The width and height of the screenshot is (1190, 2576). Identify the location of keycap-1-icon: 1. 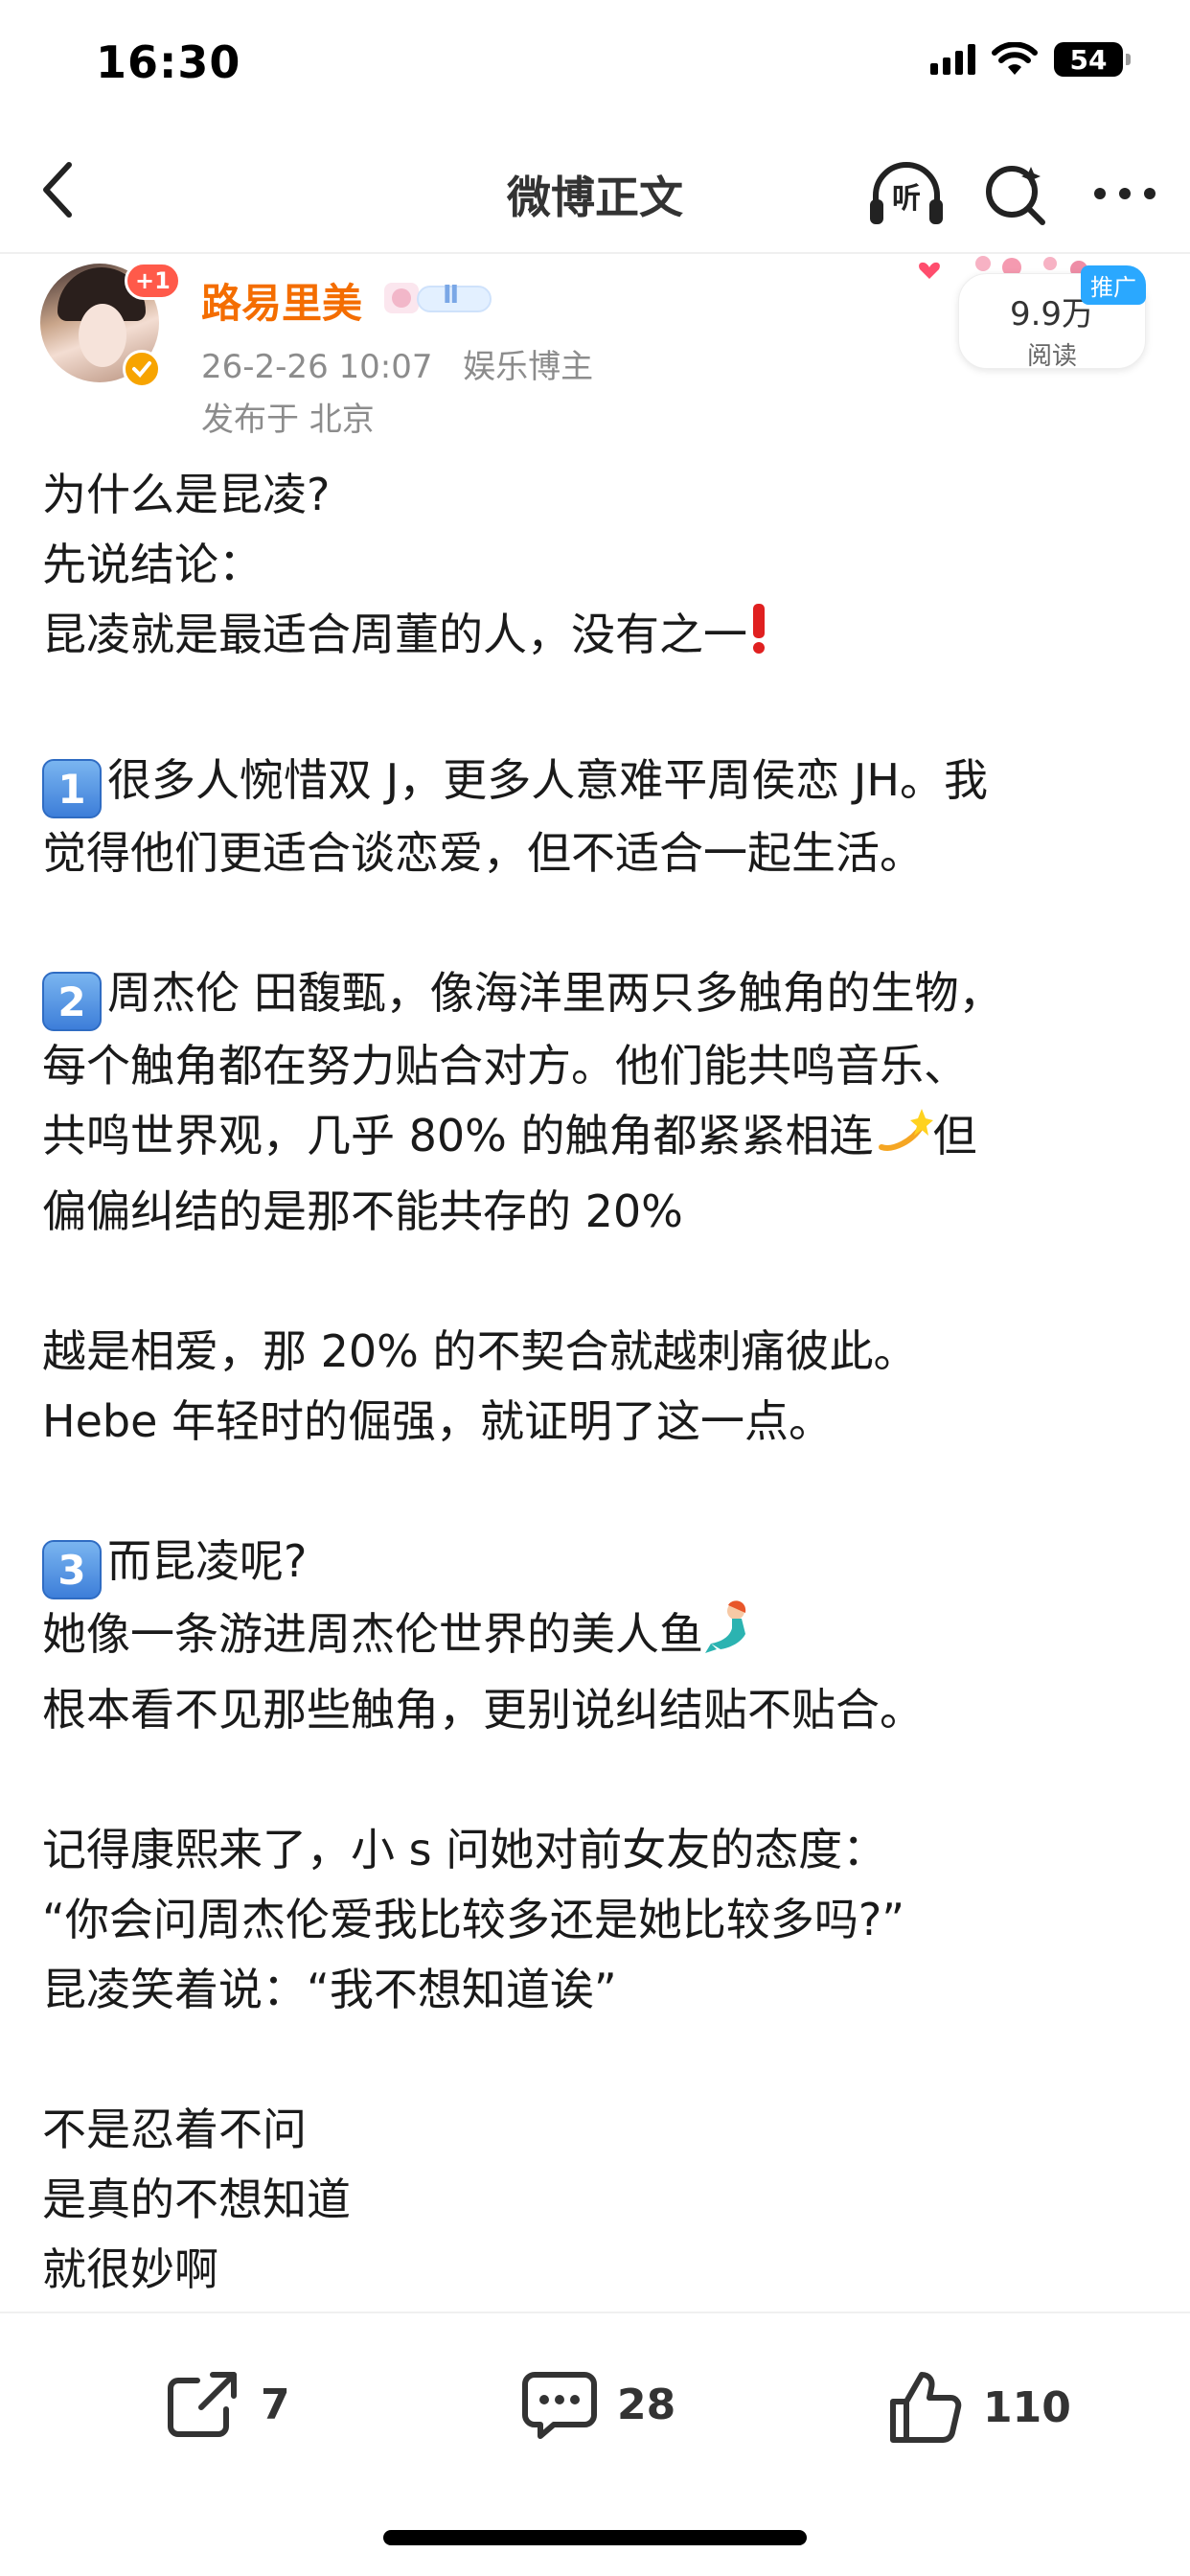
(72, 788).